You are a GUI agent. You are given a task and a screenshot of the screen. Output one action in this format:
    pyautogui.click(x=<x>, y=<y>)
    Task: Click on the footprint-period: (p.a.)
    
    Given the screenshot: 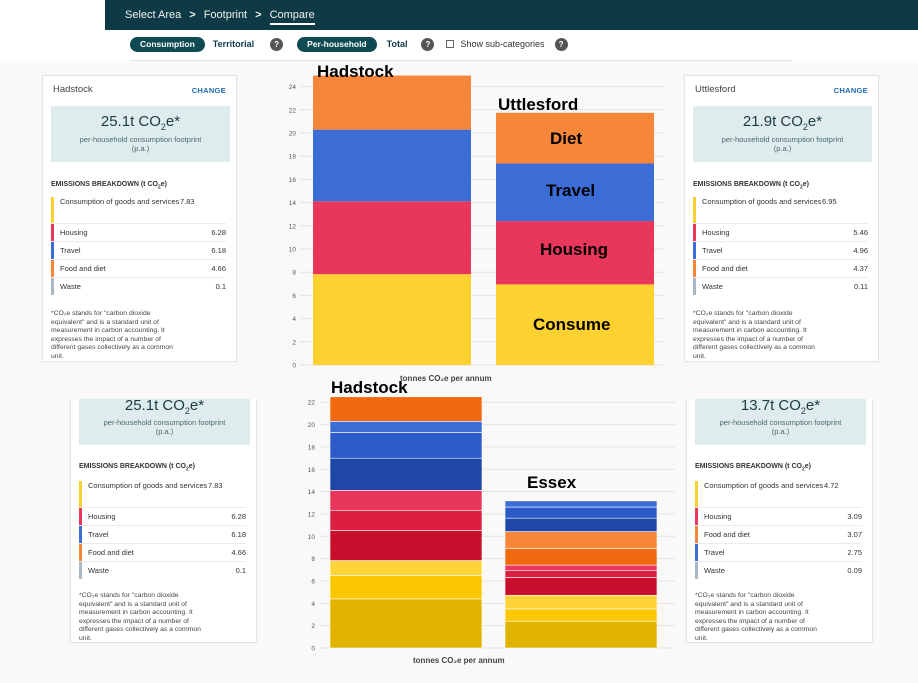 What is the action you would take?
    pyautogui.click(x=164, y=431)
    